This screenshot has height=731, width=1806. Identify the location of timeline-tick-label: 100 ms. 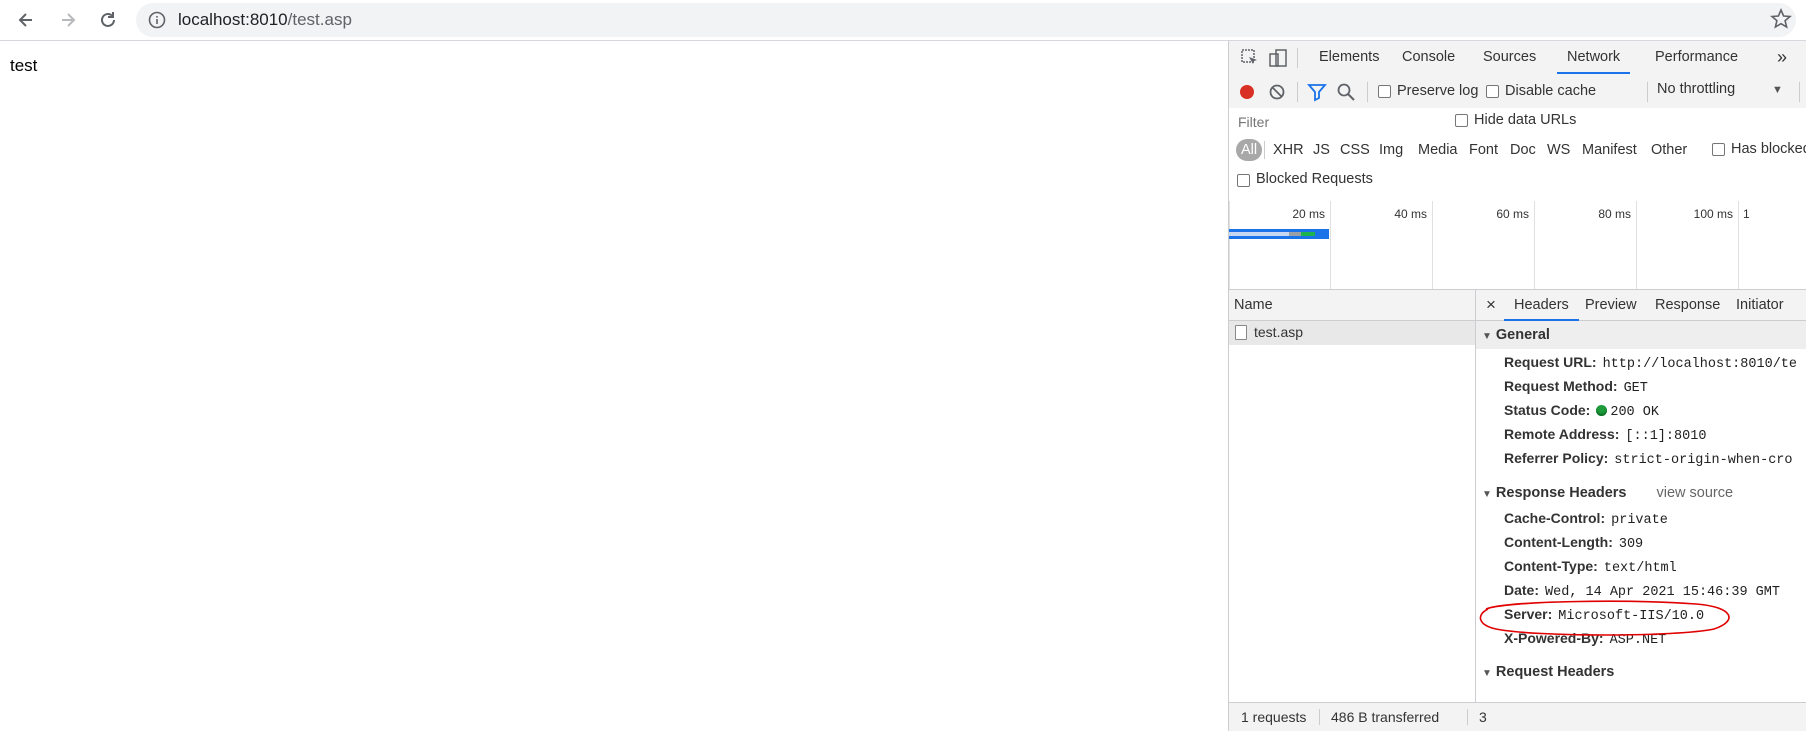
(1713, 214).